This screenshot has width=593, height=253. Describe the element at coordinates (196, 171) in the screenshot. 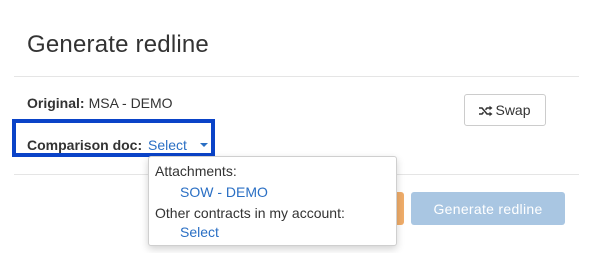

I see `attachments-header: Attachments:` at that location.